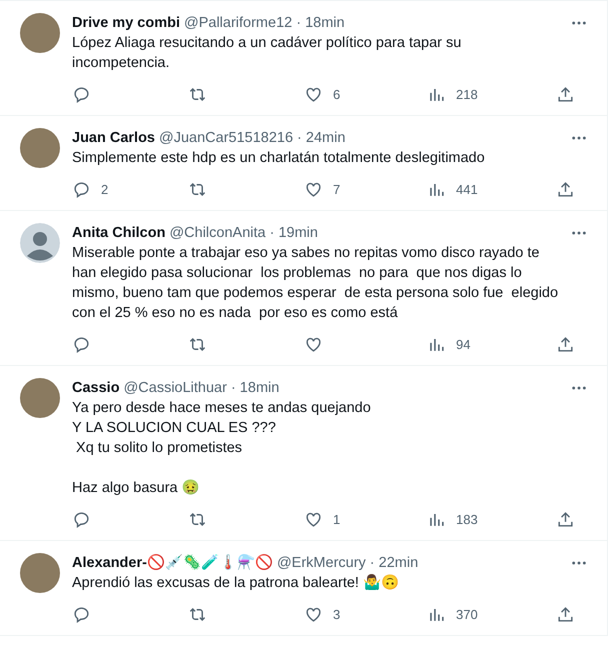  I want to click on view-count: 94, so click(463, 344).